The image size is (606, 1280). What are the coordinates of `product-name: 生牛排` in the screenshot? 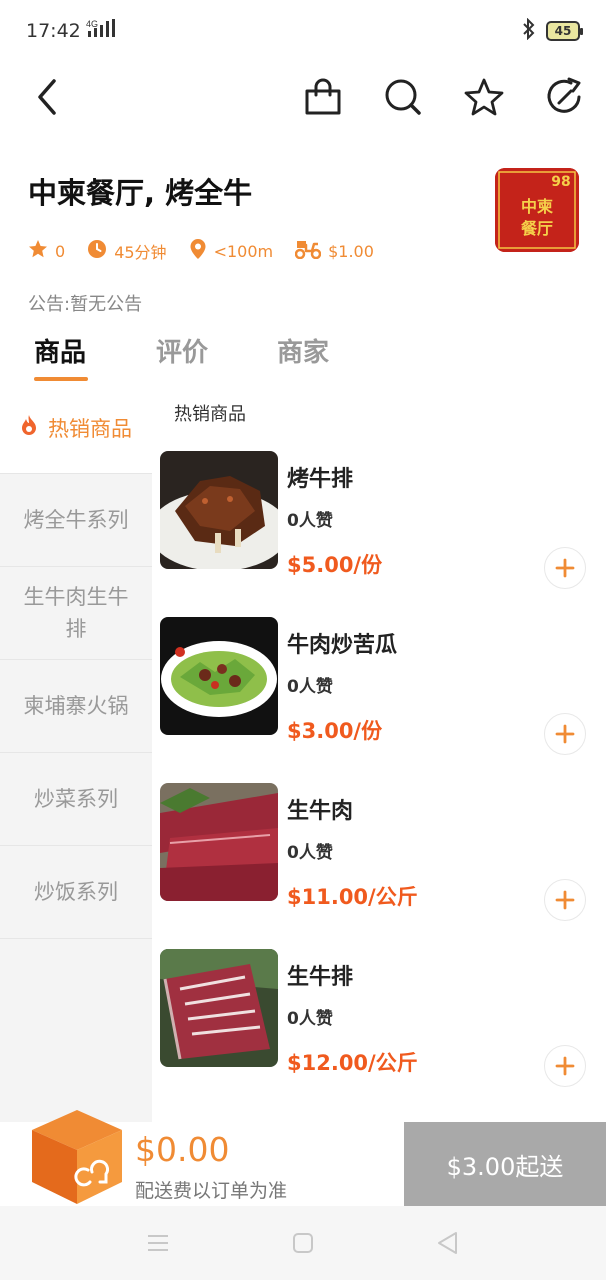 It's located at (320, 977).